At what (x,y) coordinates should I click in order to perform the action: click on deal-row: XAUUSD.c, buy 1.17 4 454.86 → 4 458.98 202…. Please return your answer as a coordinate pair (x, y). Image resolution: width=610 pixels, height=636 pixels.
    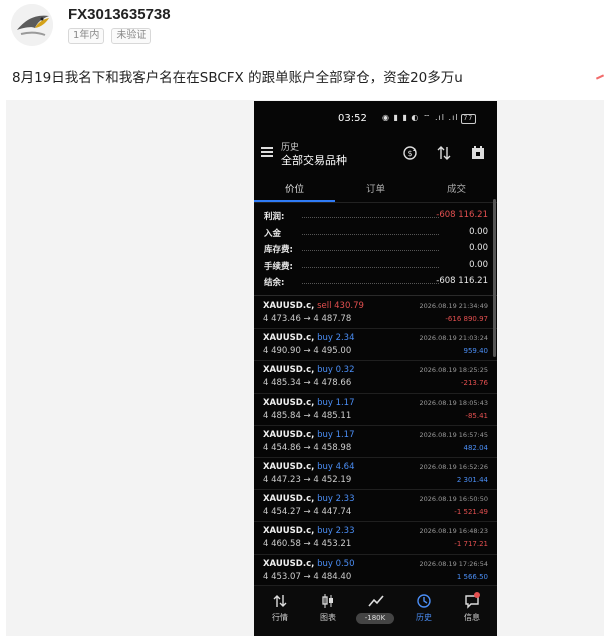
    Looking at the image, I should click on (375, 442).